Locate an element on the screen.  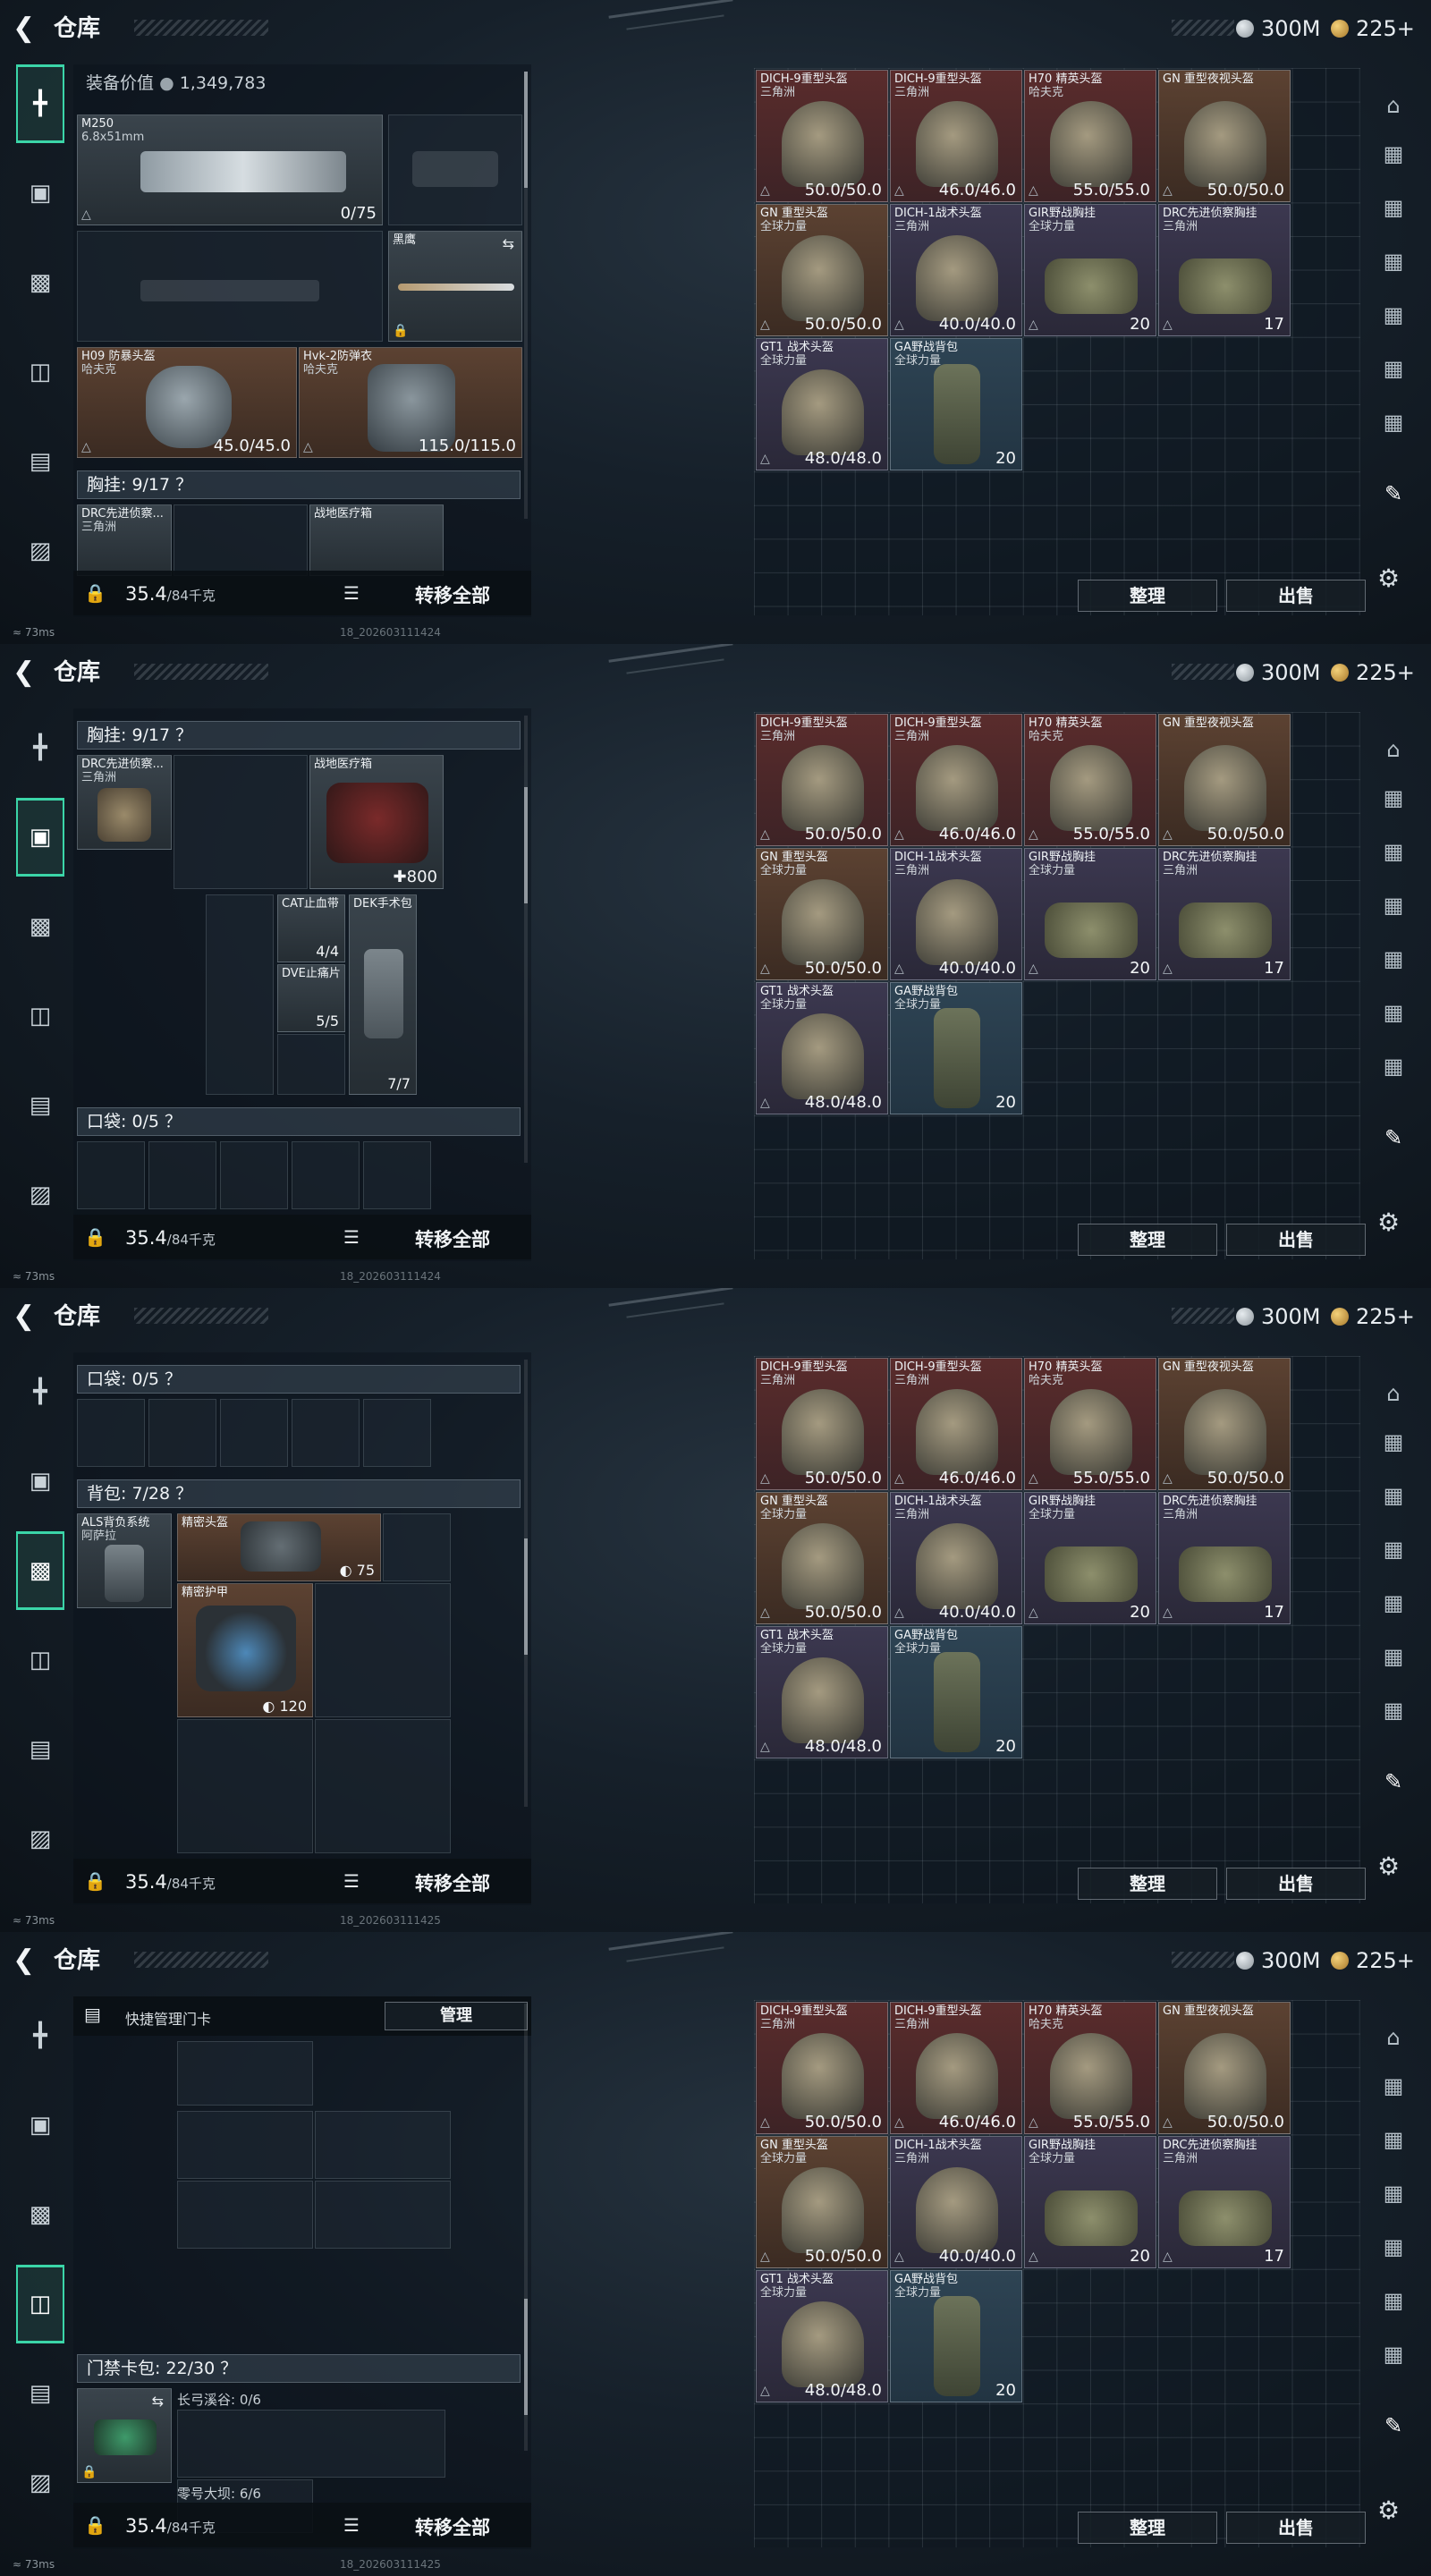
medbox-item: 战地医疗箱 ✚800 is located at coordinates (377, 822).